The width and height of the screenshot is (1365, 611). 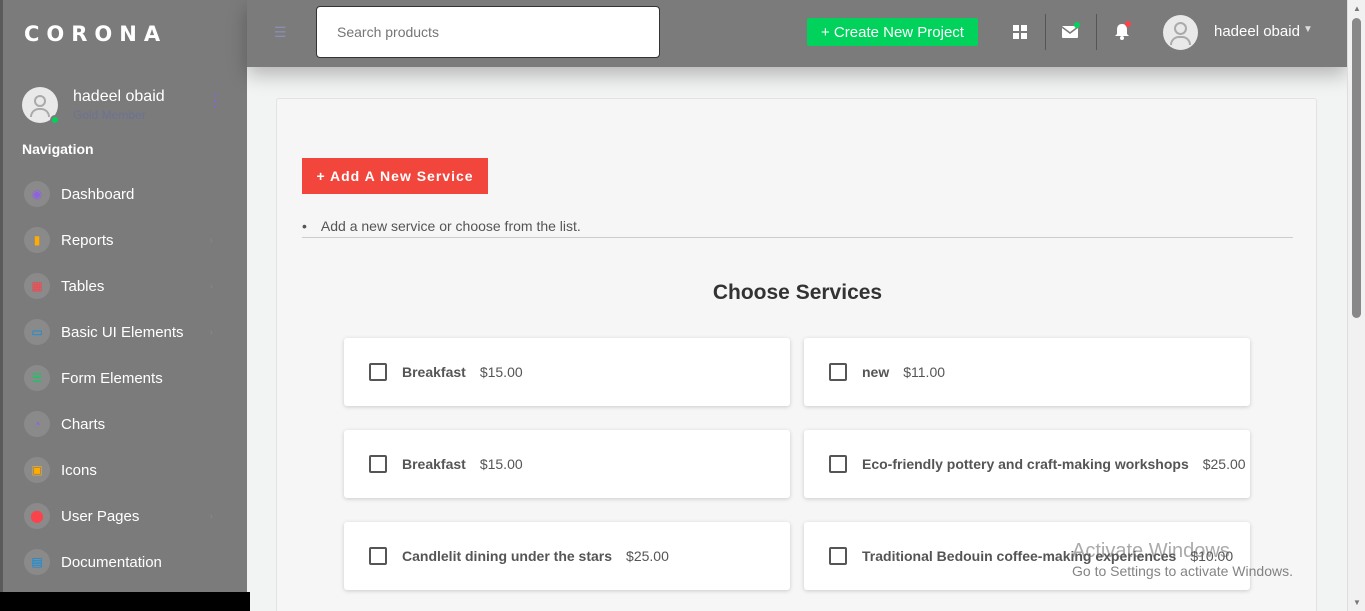 I want to click on watermark-subtitle: Go to Settings to activate Windows., so click(x=1182, y=571).